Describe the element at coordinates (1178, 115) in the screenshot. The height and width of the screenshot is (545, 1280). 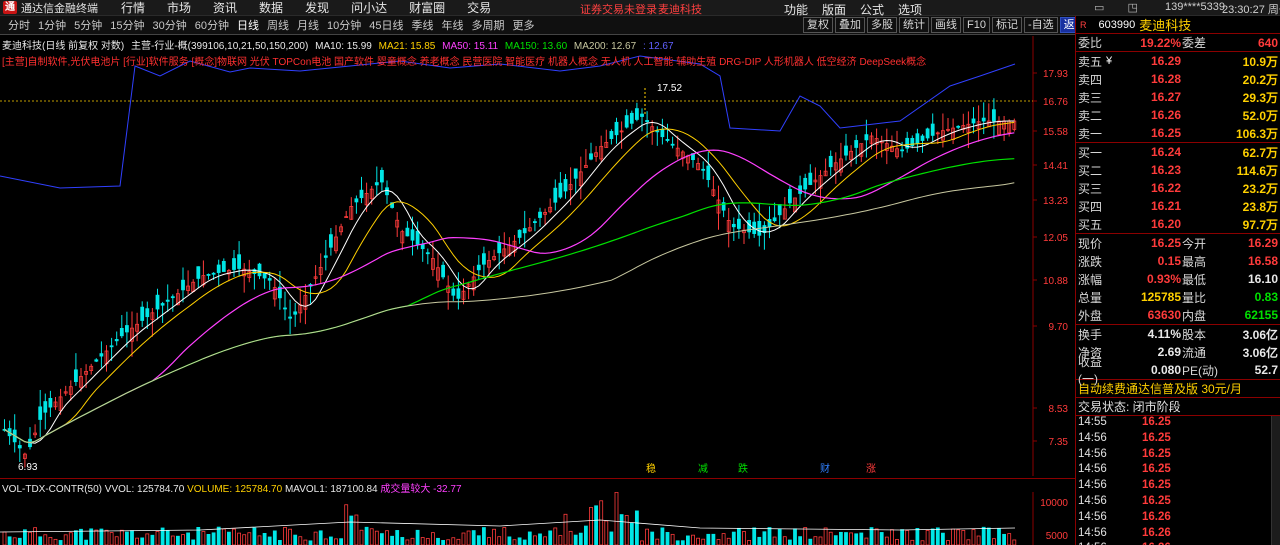
I see `ask-row: 卖二 16.26 52.0万` at that location.